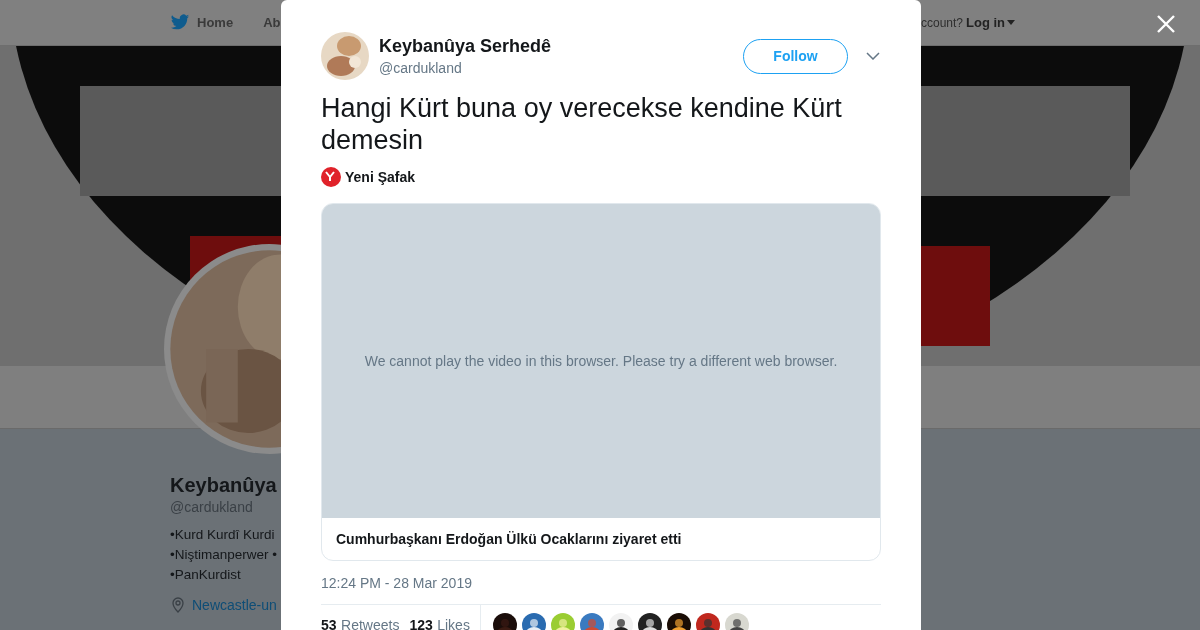 This screenshot has height=630, width=1200. I want to click on bio-line: •Niştimanperwer •, so click(224, 555).